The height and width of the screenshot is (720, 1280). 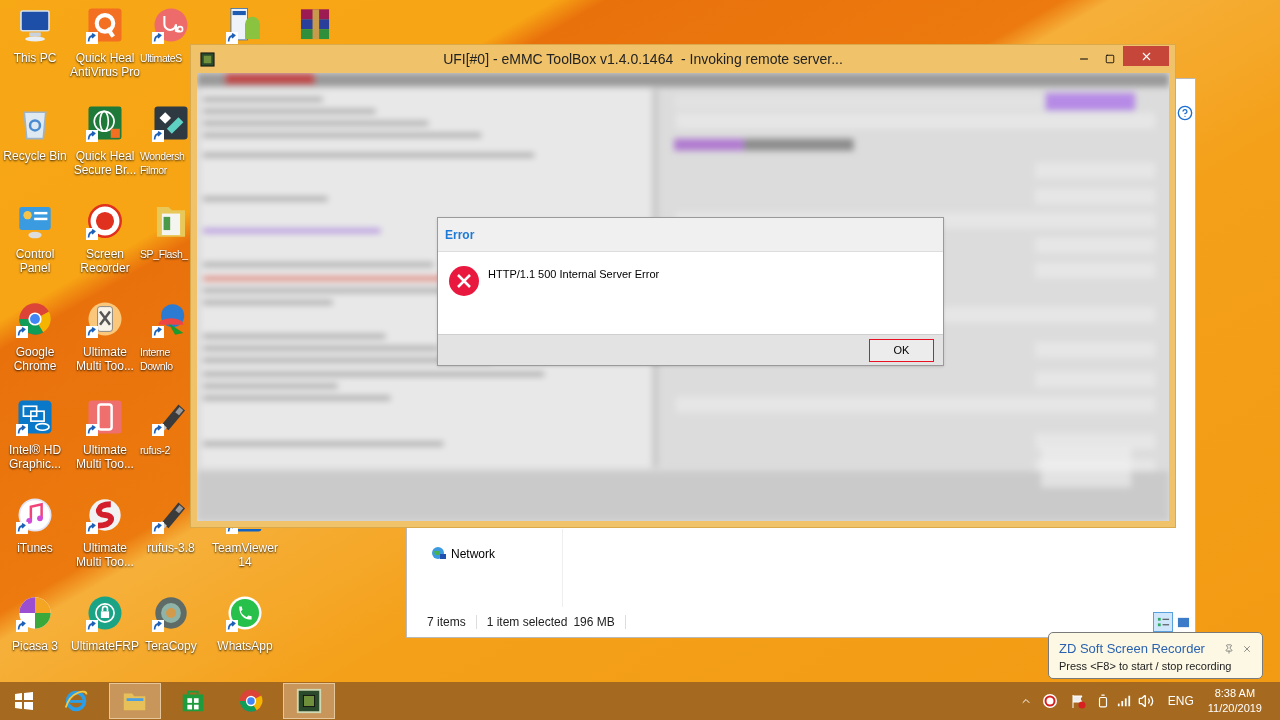 I want to click on desktop-icon-label: SP_Flash_, so click(x=165, y=254).